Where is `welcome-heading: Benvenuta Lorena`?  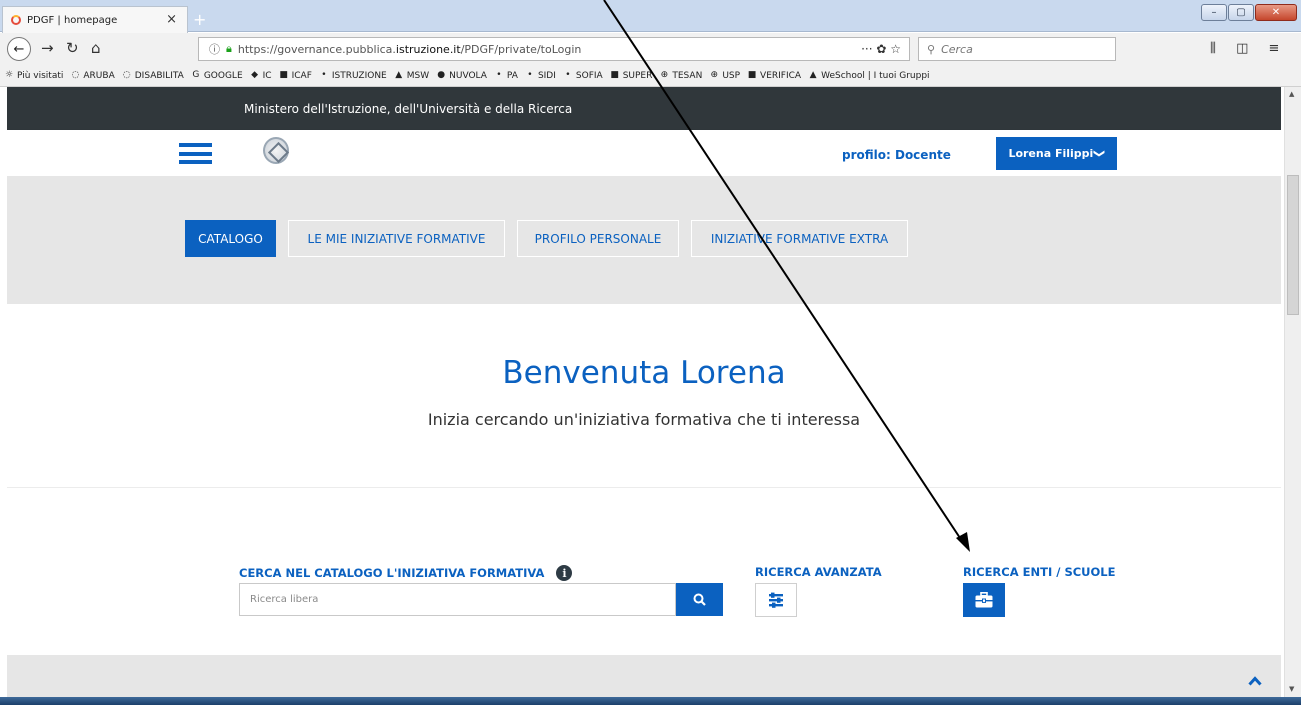 welcome-heading: Benvenuta Lorena is located at coordinates (644, 373).